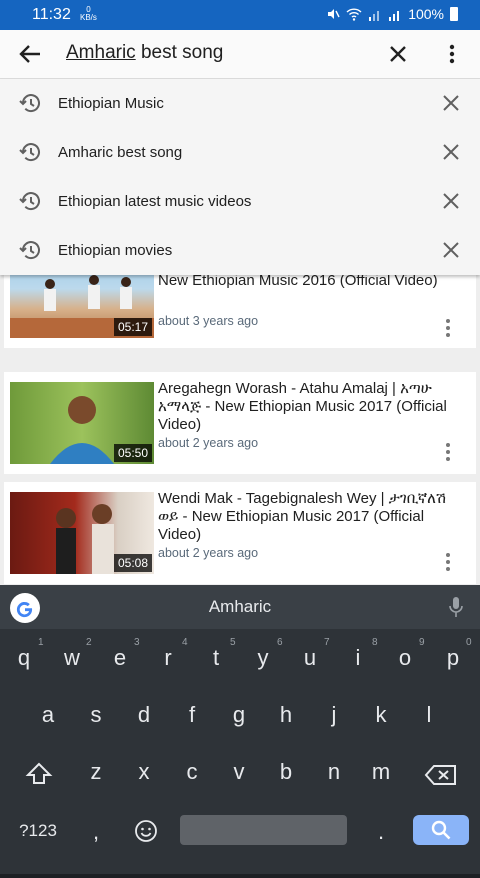  What do you see at coordinates (441, 775) in the screenshot?
I see `backspace-icon` at bounding box center [441, 775].